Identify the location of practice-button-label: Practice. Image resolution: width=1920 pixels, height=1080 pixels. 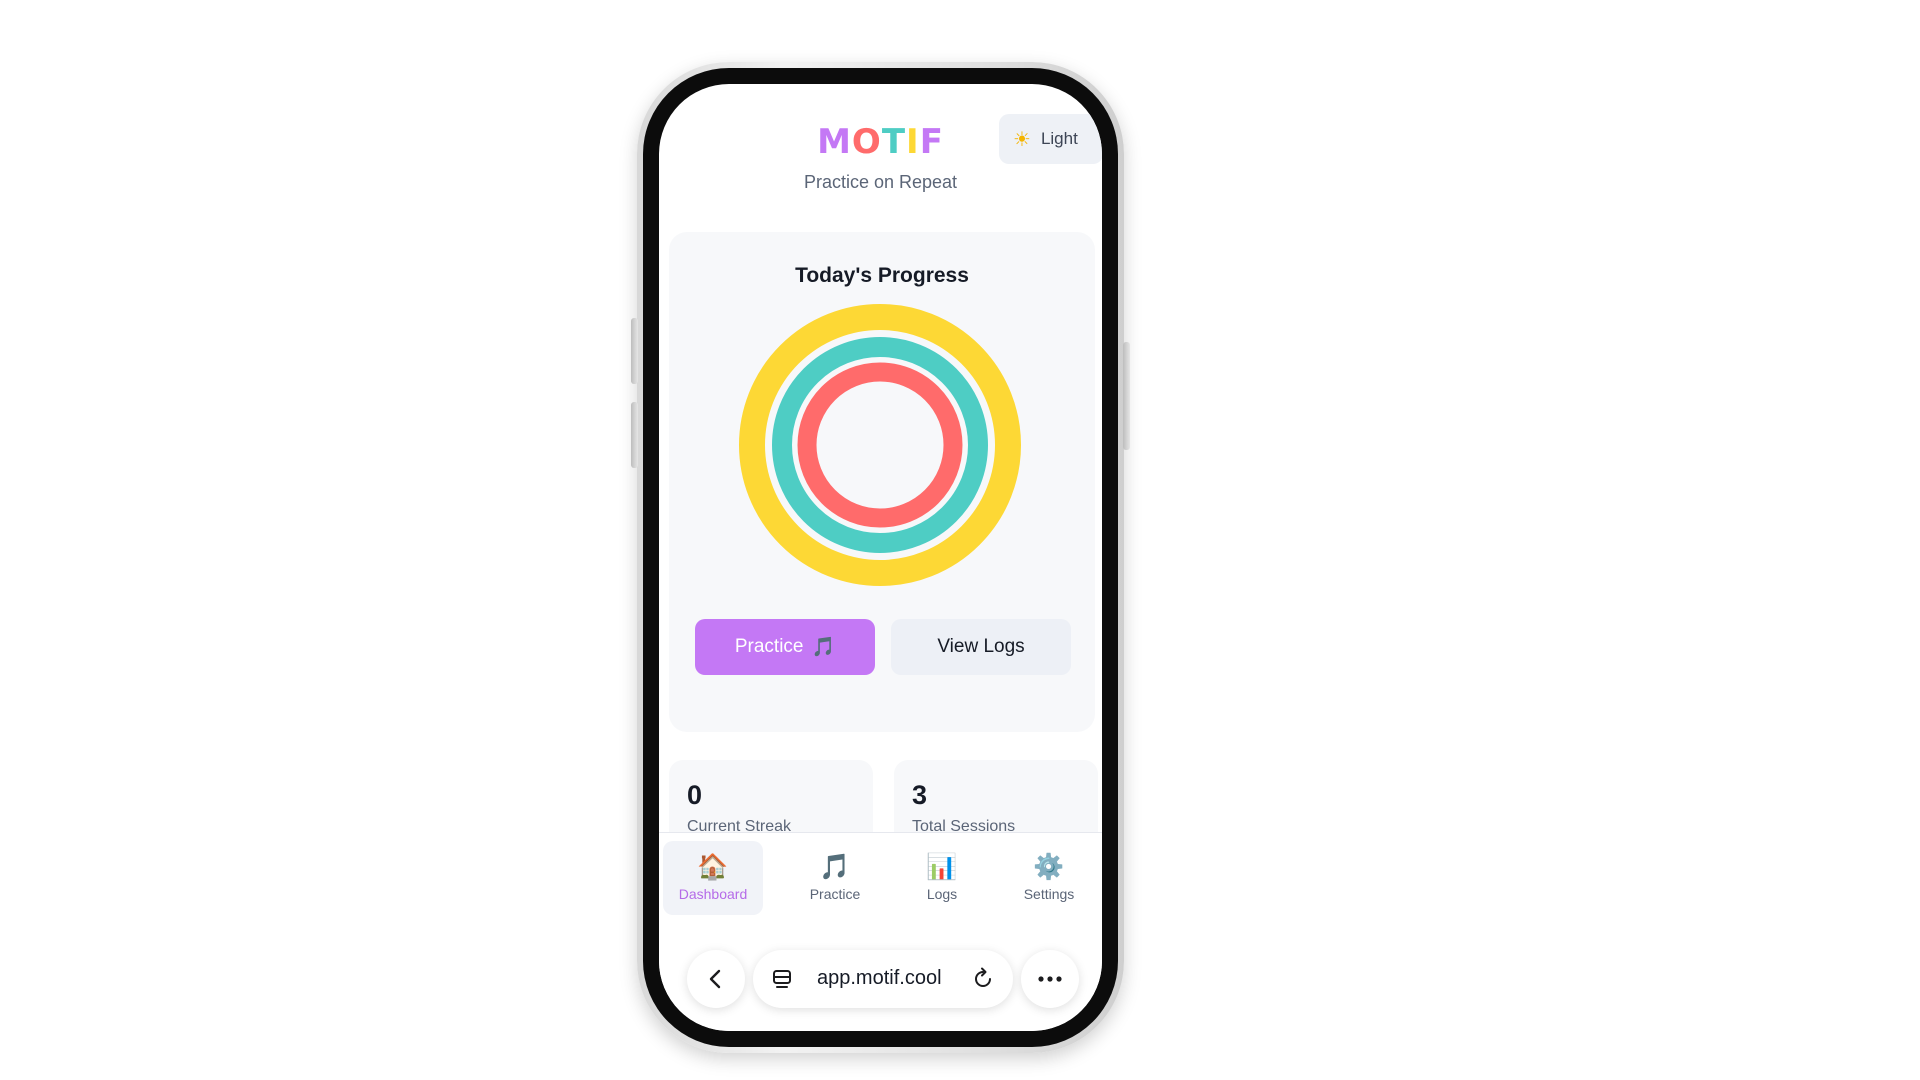
(769, 646).